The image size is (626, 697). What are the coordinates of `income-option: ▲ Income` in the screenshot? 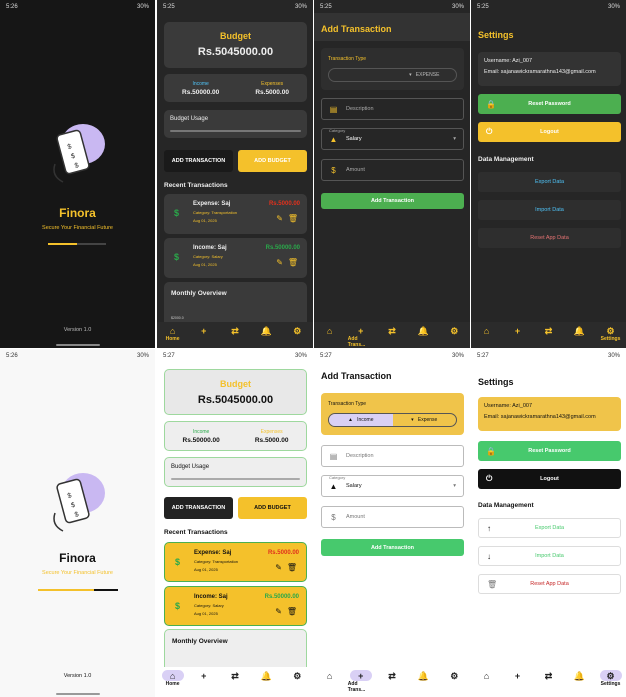 It's located at (361, 420).